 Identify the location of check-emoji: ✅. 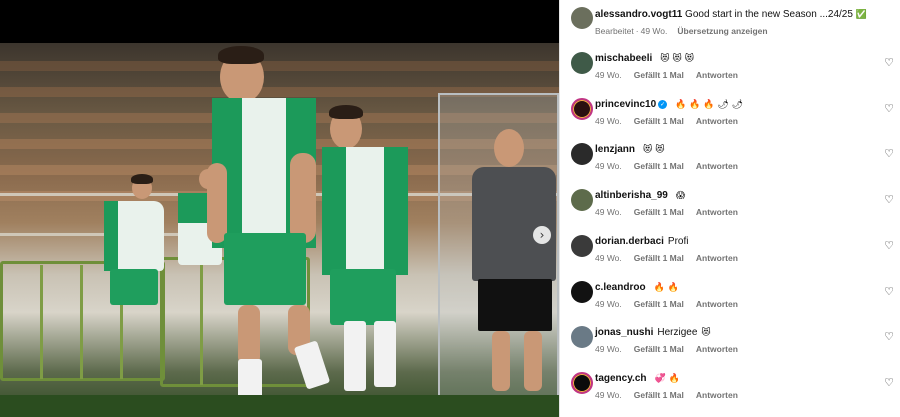
(861, 15).